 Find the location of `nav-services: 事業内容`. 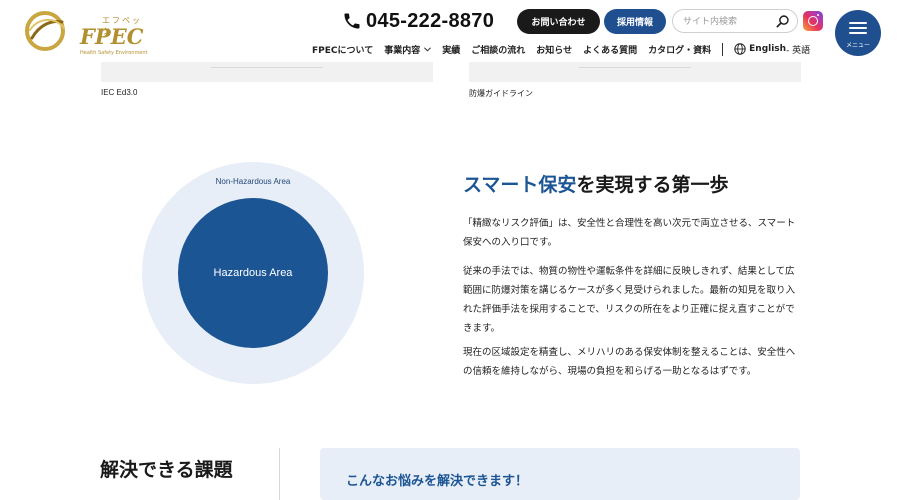

nav-services: 事業内容 is located at coordinates (408, 49).